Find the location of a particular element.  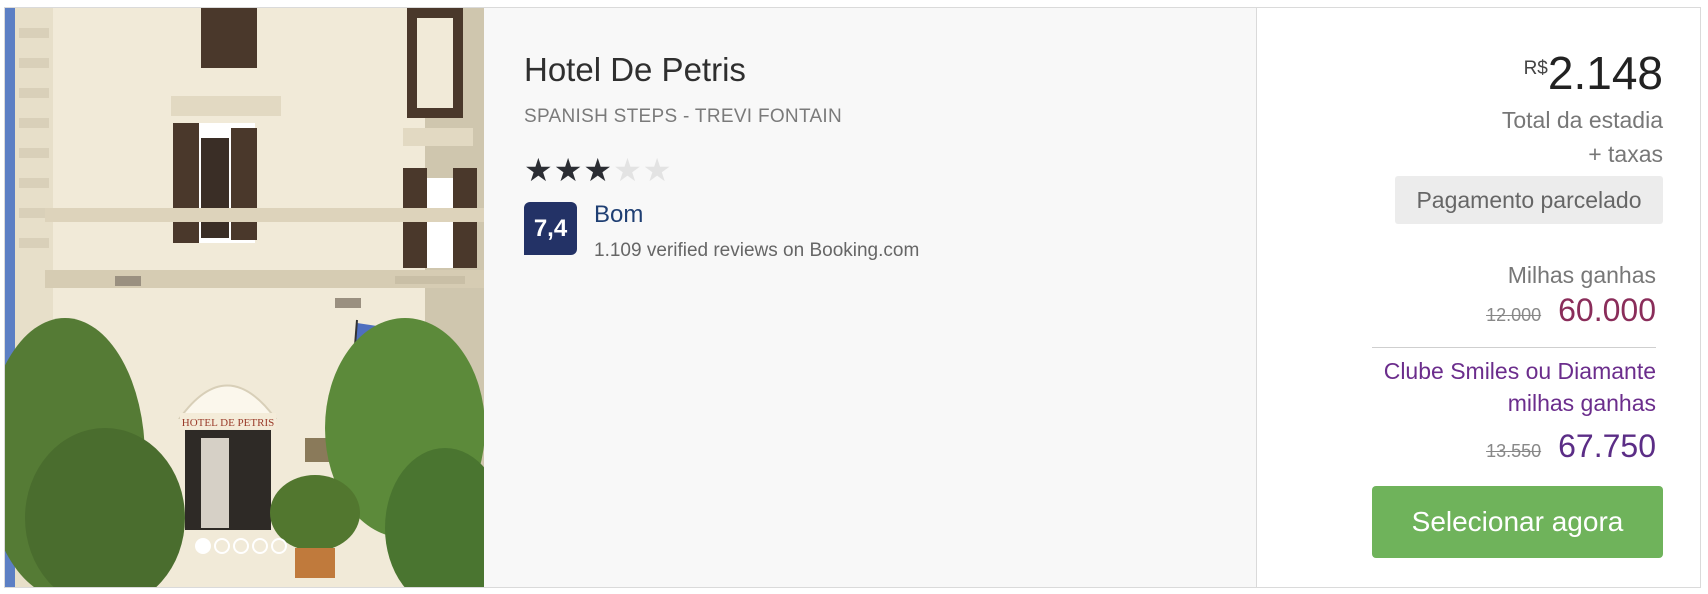

carousel-dots is located at coordinates (241, 546).